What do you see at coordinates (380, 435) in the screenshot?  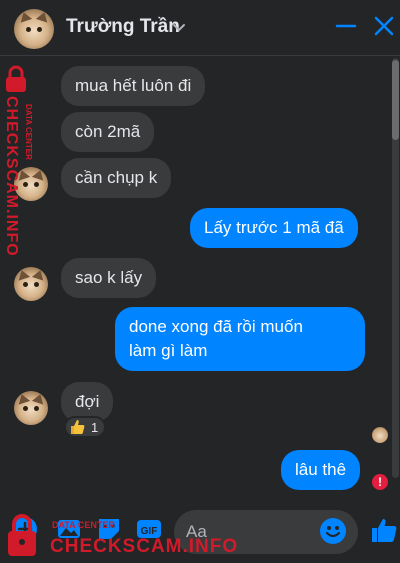 I see `seen-avatar` at bounding box center [380, 435].